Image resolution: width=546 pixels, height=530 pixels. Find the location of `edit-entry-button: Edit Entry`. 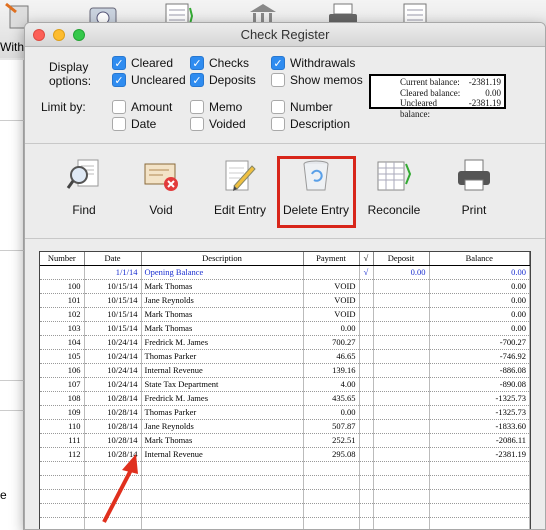

edit-entry-button: Edit Entry is located at coordinates (240, 192).